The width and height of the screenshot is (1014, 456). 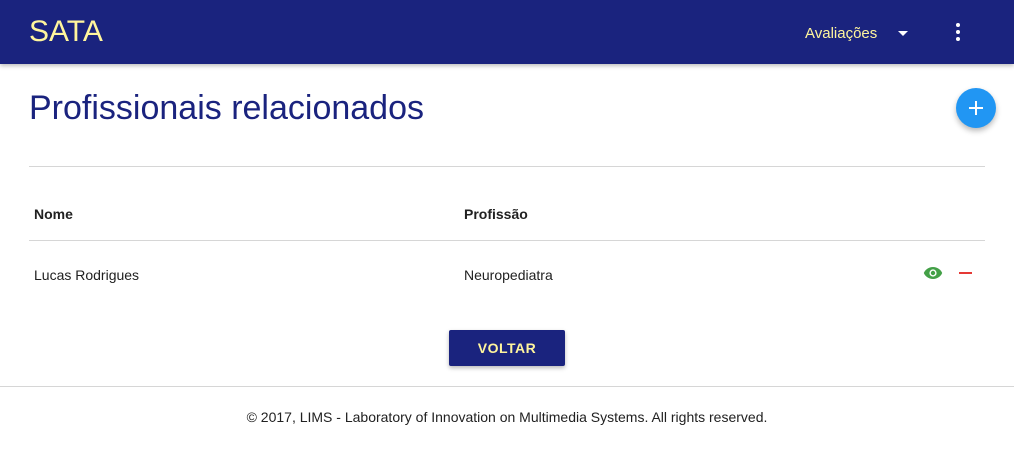 What do you see at coordinates (496, 214) in the screenshot?
I see `column-header-profession: Profissão` at bounding box center [496, 214].